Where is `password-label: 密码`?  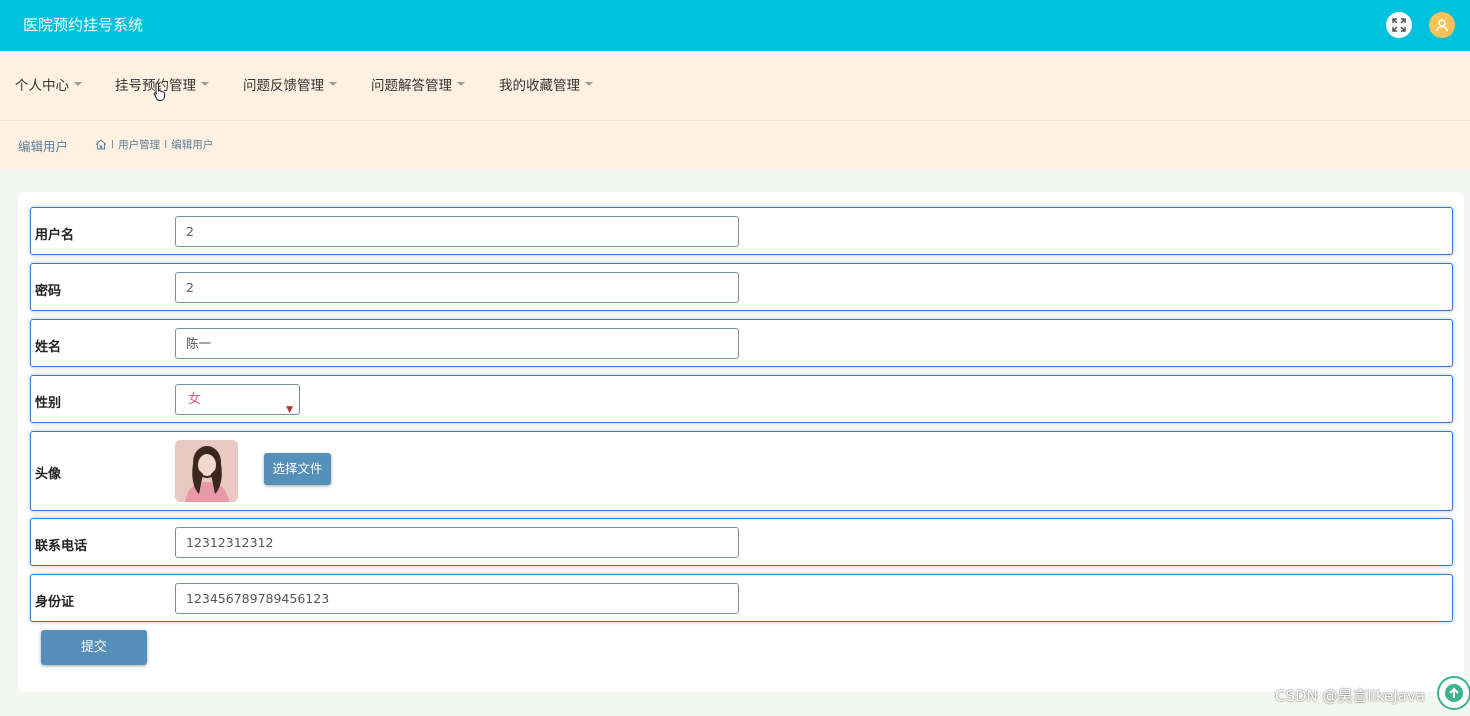
password-label: 密码 is located at coordinates (48, 291).